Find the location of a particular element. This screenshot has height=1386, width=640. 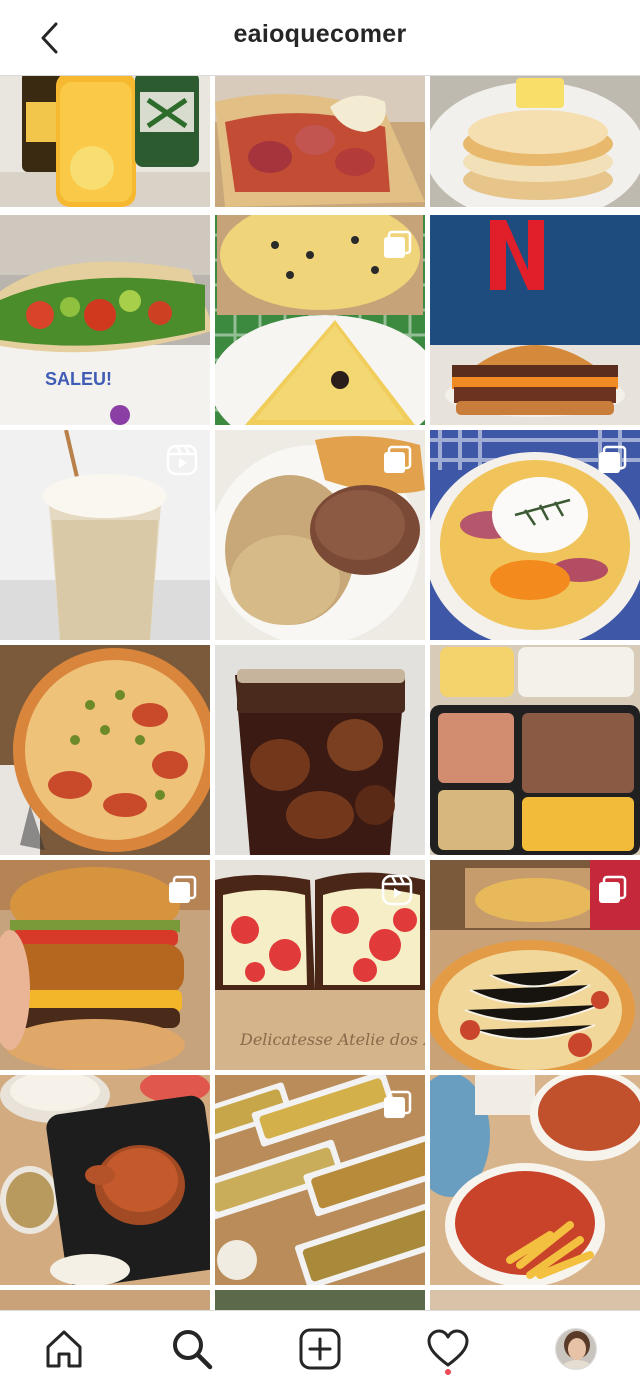

tab-home is located at coordinates (64, 1349).